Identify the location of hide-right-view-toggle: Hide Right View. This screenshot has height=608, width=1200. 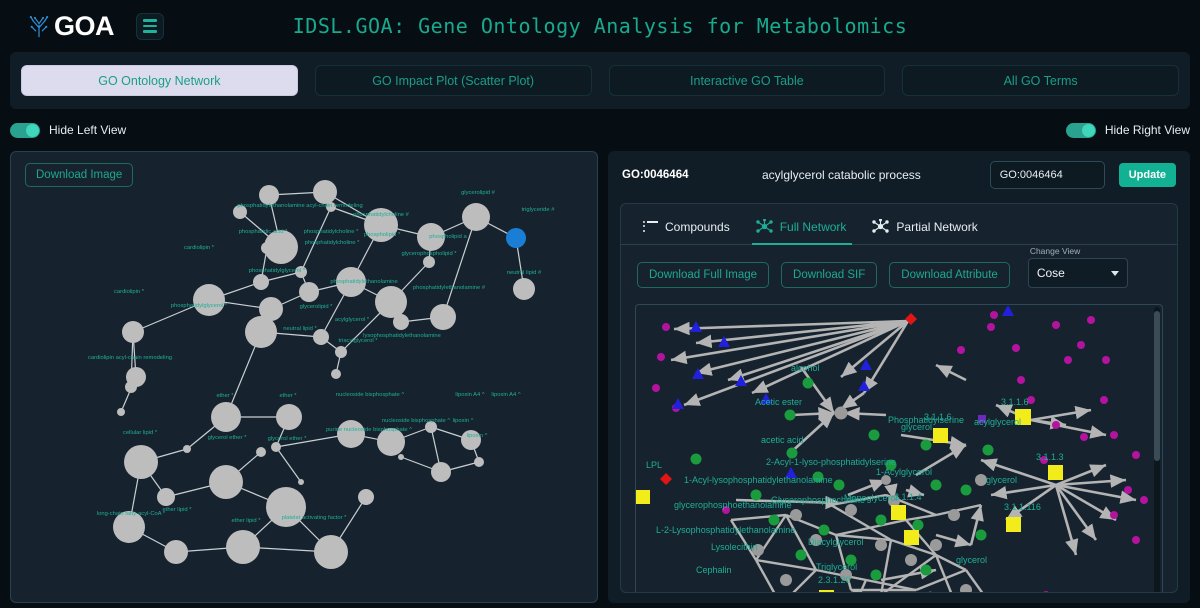
(1127, 130).